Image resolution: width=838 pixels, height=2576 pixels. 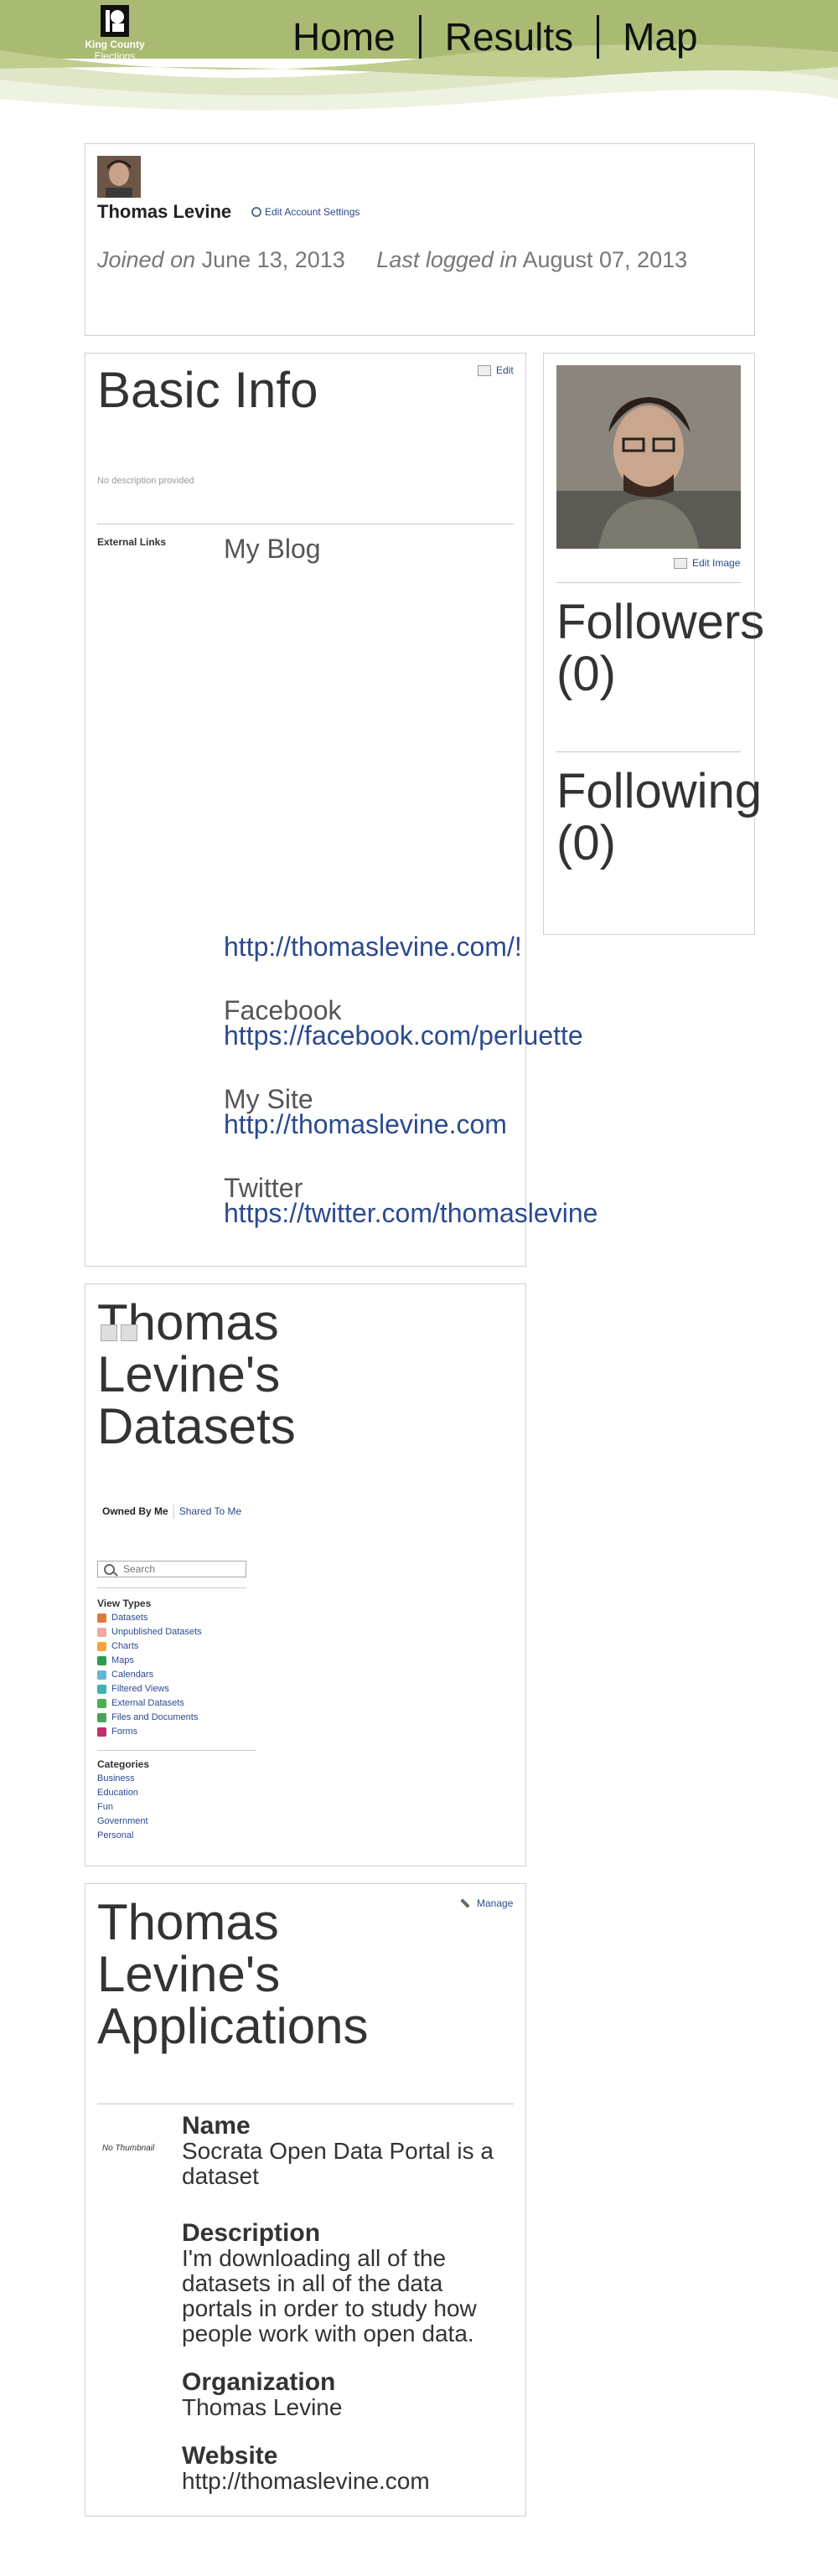 I want to click on view-type-item: Maps, so click(x=149, y=1661).